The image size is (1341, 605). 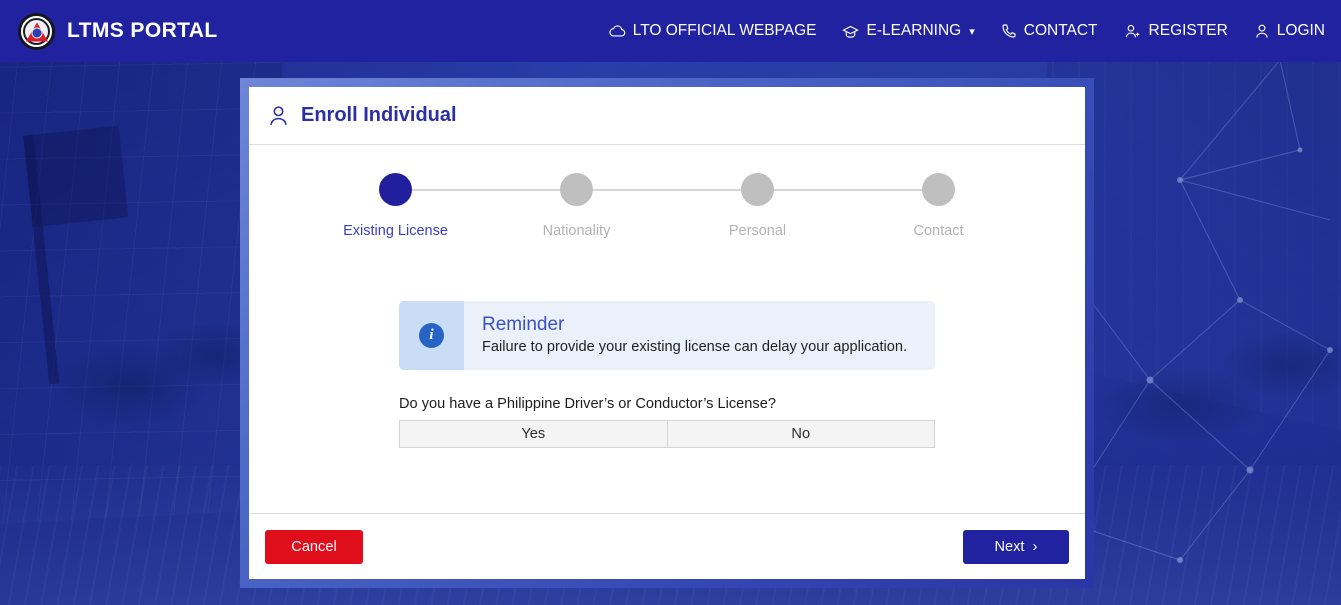 I want to click on option-no-button: No, so click(x=801, y=434).